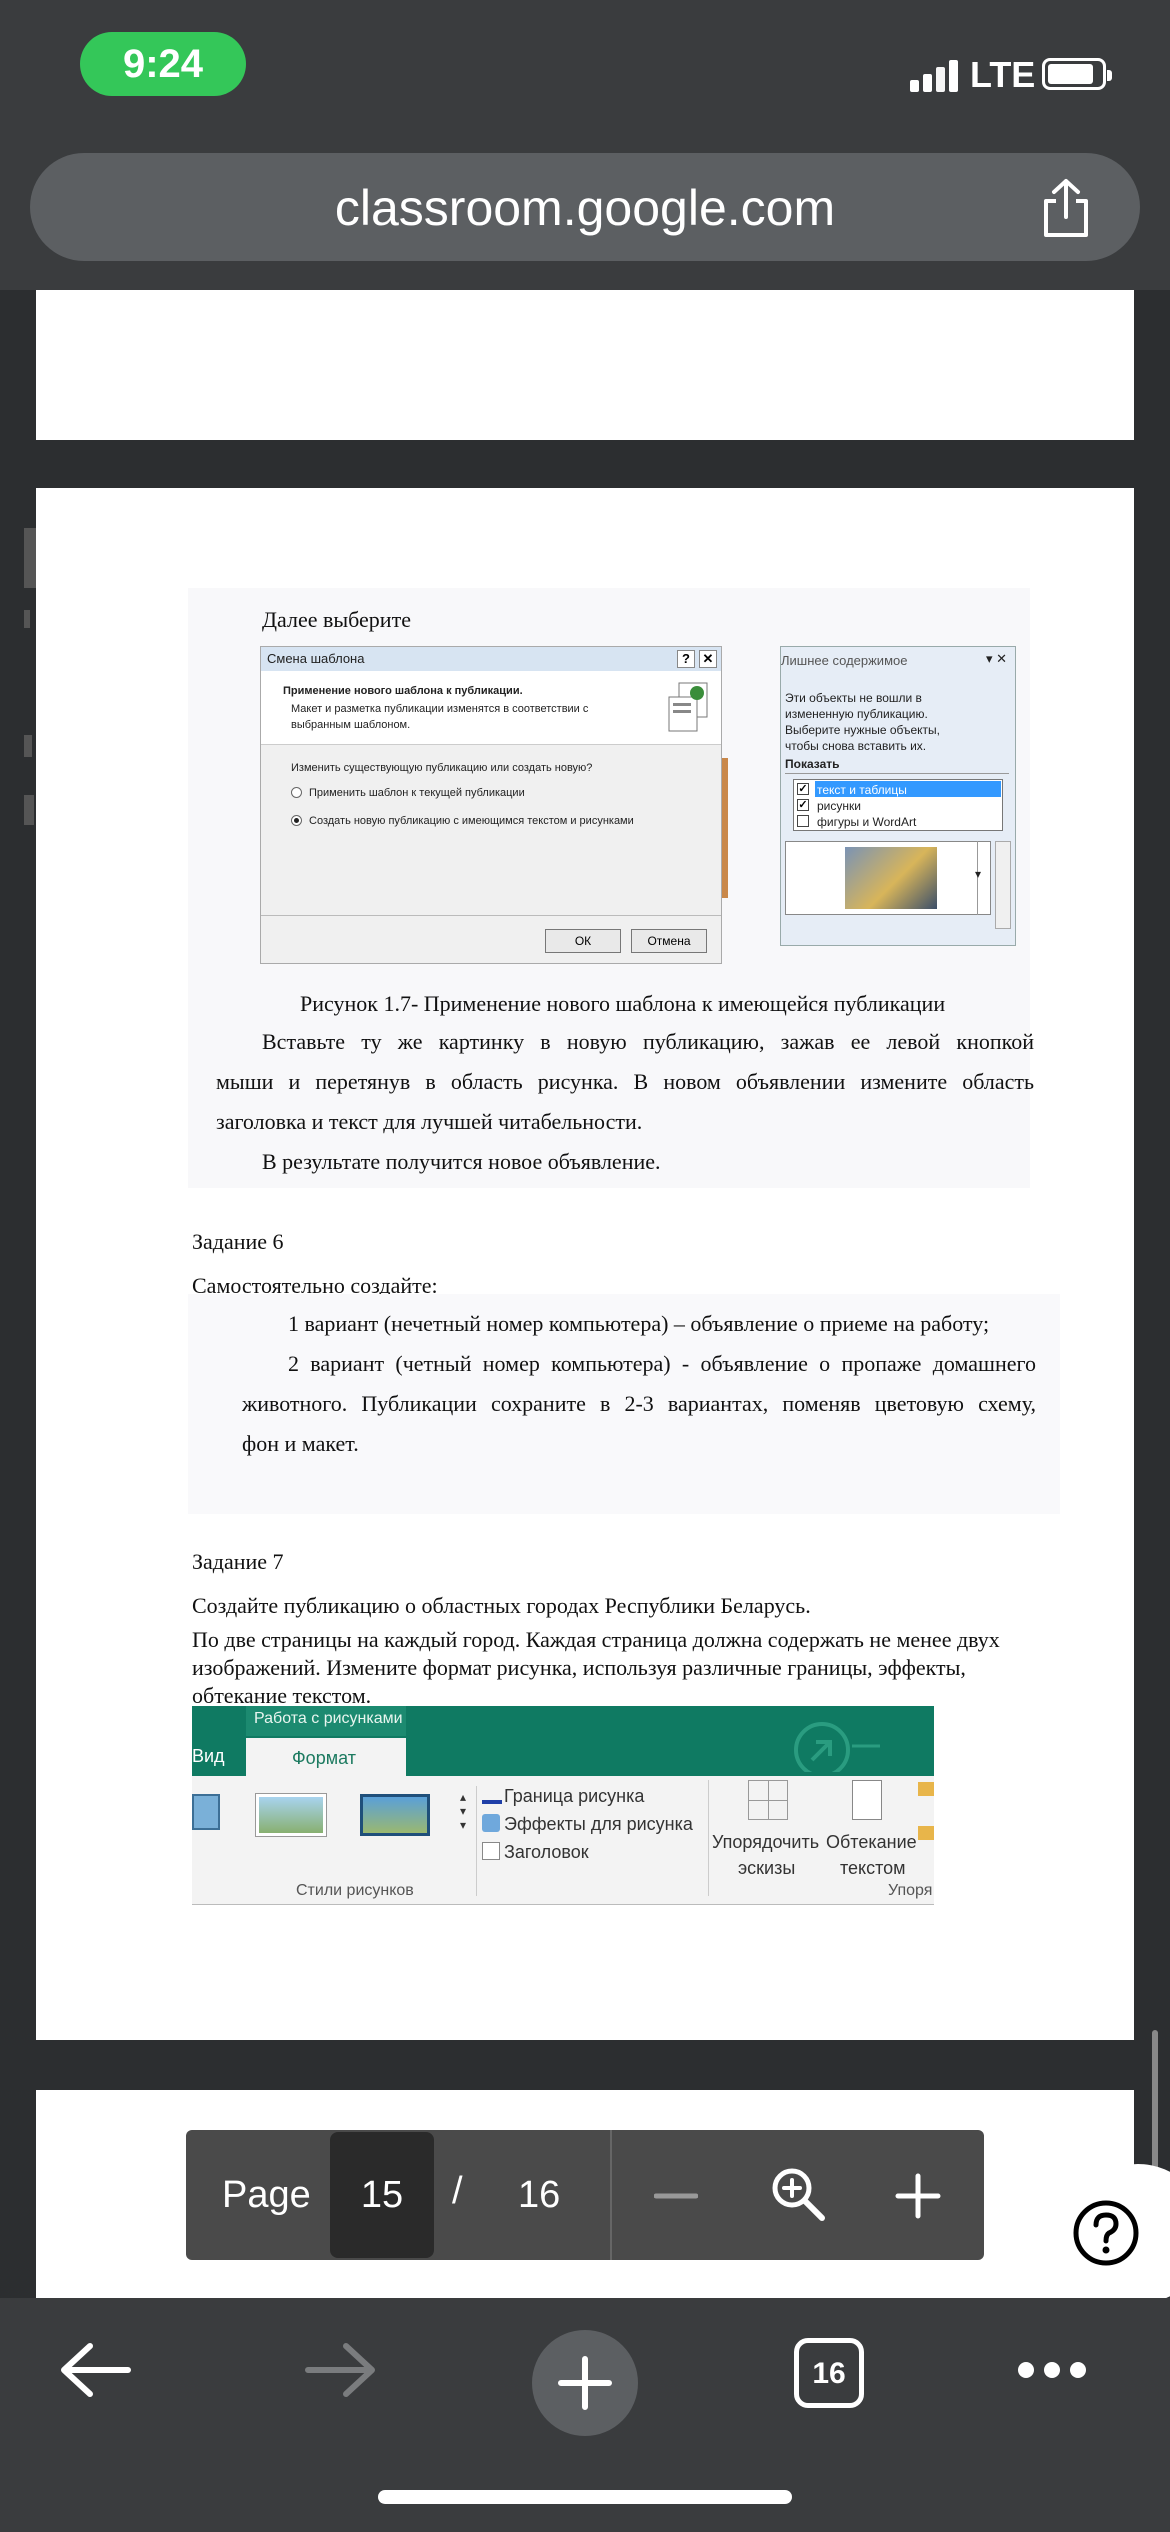  I want to click on page-label: Page, so click(266, 2195).